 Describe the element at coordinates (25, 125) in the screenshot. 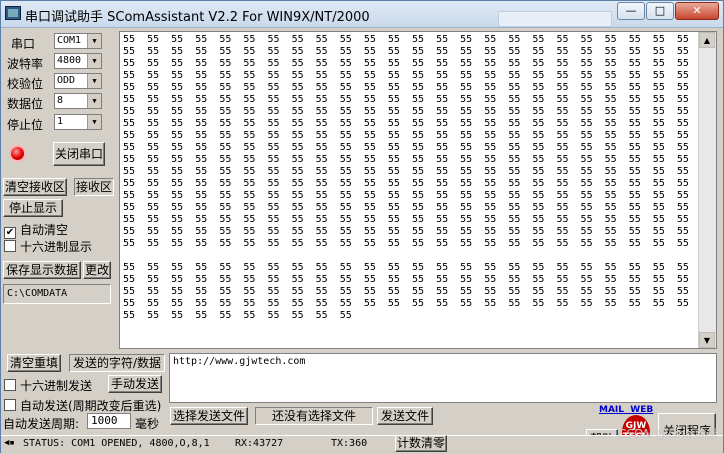

I see `stopbits-label: 停止位` at that location.